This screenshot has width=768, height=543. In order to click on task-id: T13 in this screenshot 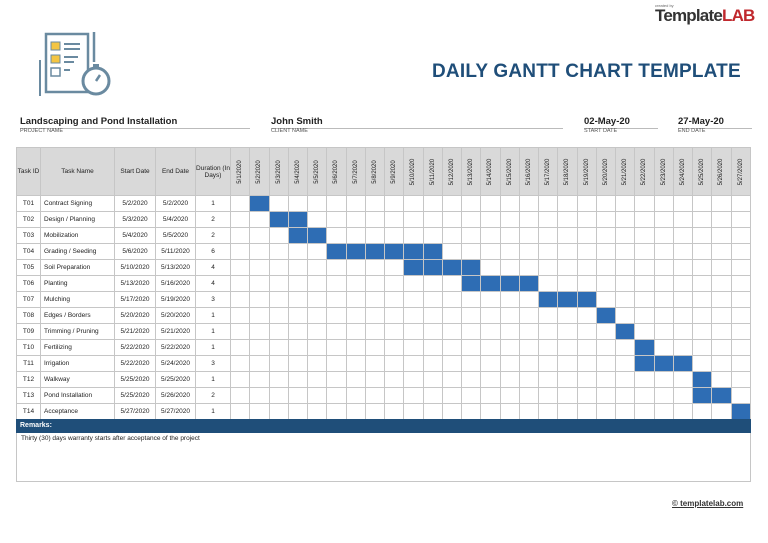, I will do `click(28, 395)`.